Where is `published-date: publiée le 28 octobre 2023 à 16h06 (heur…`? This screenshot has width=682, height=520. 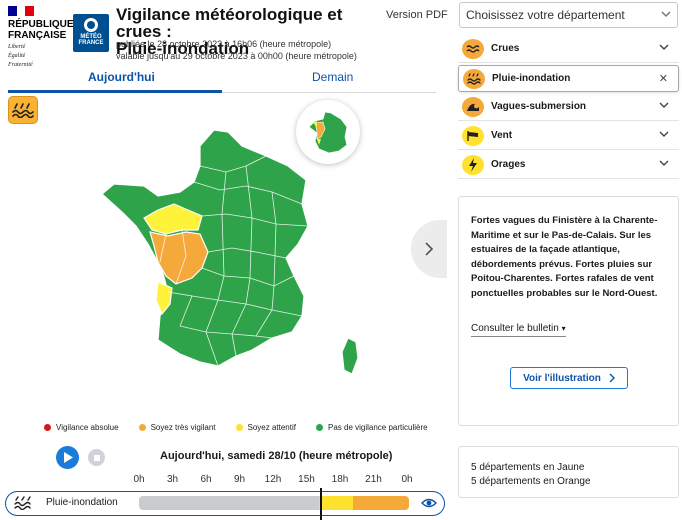 published-date: publiée le 28 octobre 2023 à 16h06 (heur… is located at coordinates (224, 44).